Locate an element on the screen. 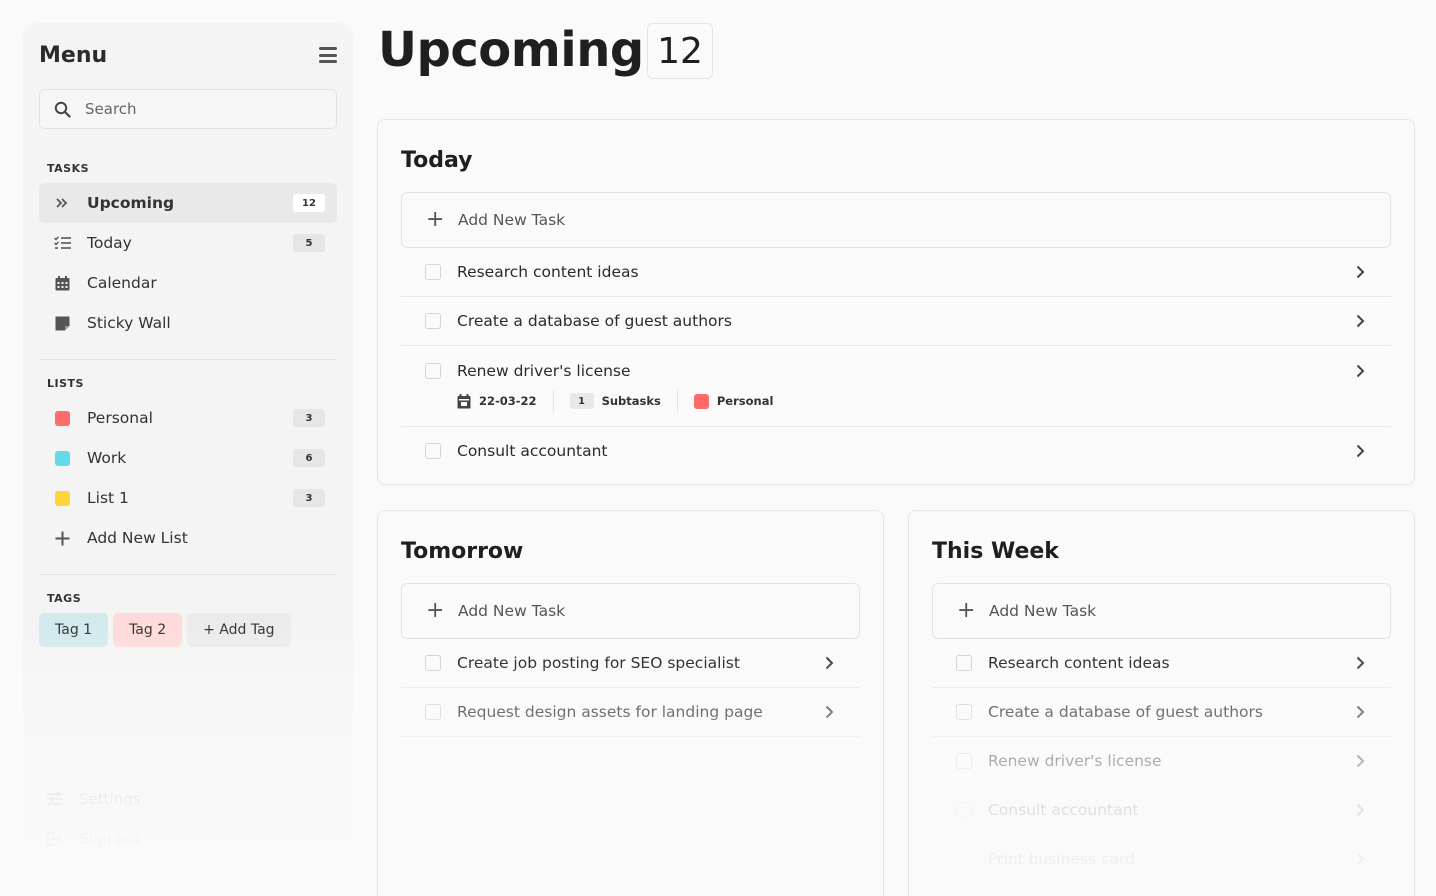  search-input is located at coordinates (195, 109).